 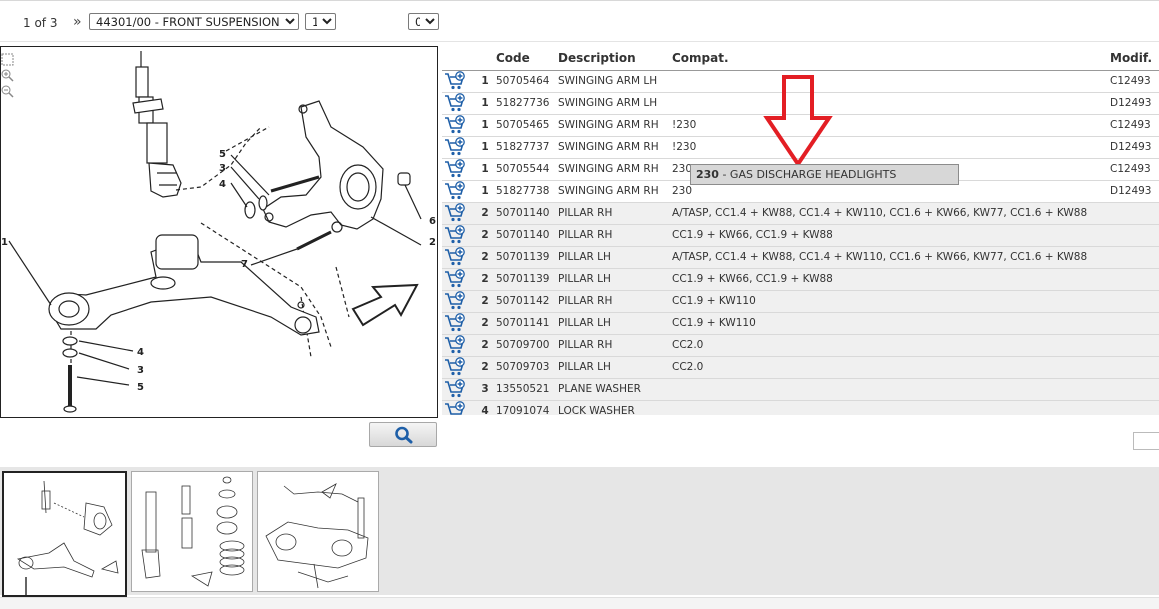 I want to click on table-row: 2 50709703 PILLAR LH CC2.0, so click(x=800, y=367).